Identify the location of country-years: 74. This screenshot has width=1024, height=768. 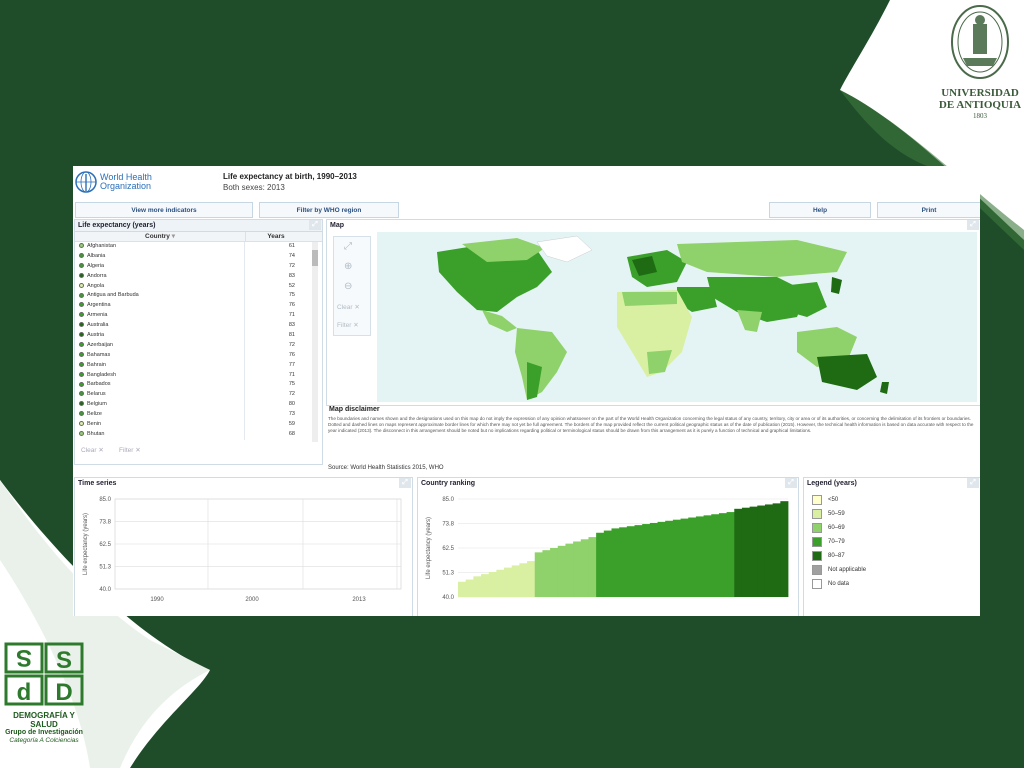
(291, 255).